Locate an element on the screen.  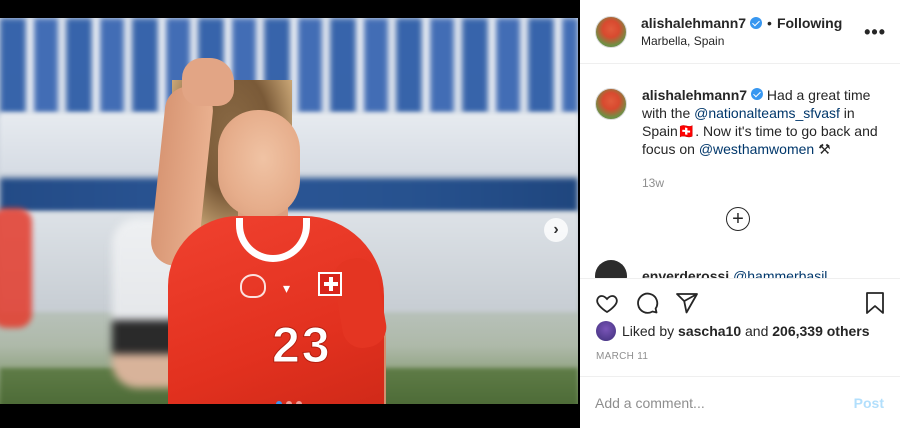
mention-link: @nationalteams_sfvasf is located at coordinates (767, 113).